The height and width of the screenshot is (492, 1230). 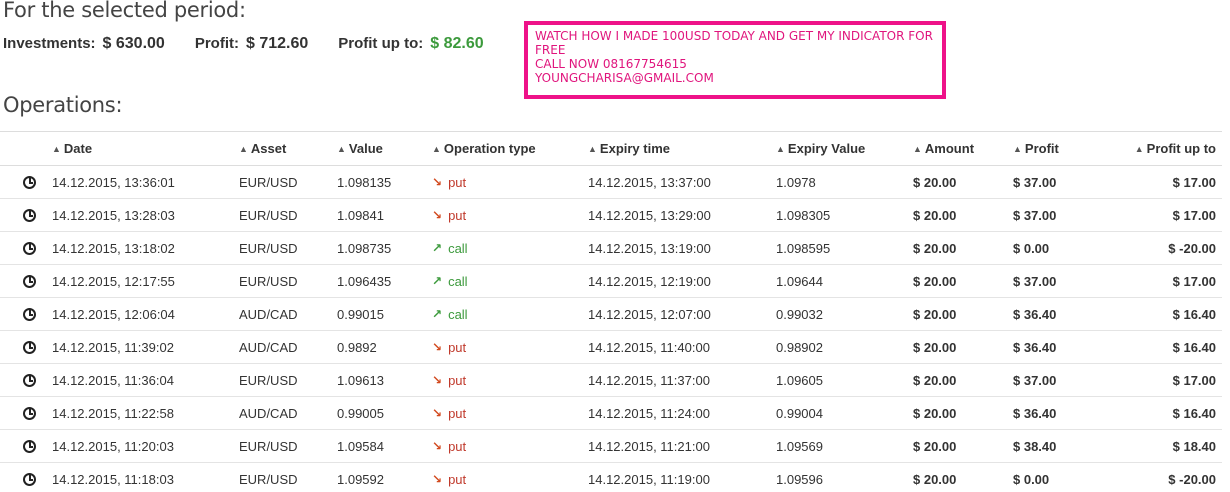 What do you see at coordinates (1066, 314) in the screenshot?
I see `cell-profit: $ 36.40` at bounding box center [1066, 314].